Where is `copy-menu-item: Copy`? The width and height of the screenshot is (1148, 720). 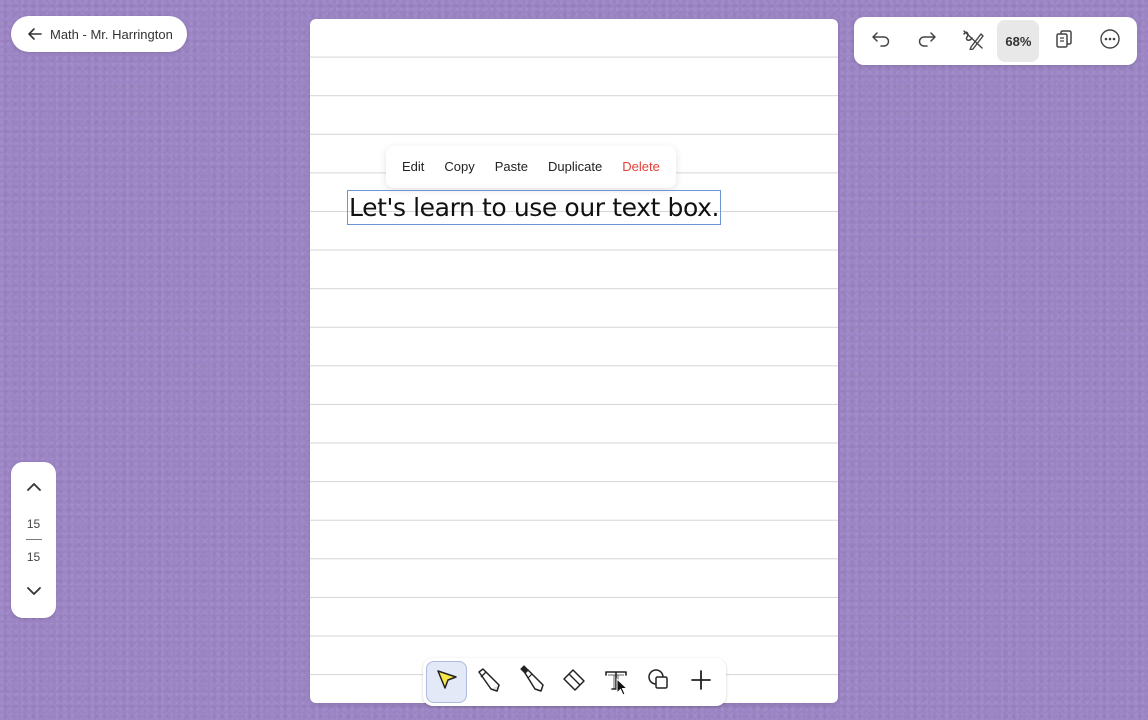
copy-menu-item: Copy is located at coordinates (459, 167).